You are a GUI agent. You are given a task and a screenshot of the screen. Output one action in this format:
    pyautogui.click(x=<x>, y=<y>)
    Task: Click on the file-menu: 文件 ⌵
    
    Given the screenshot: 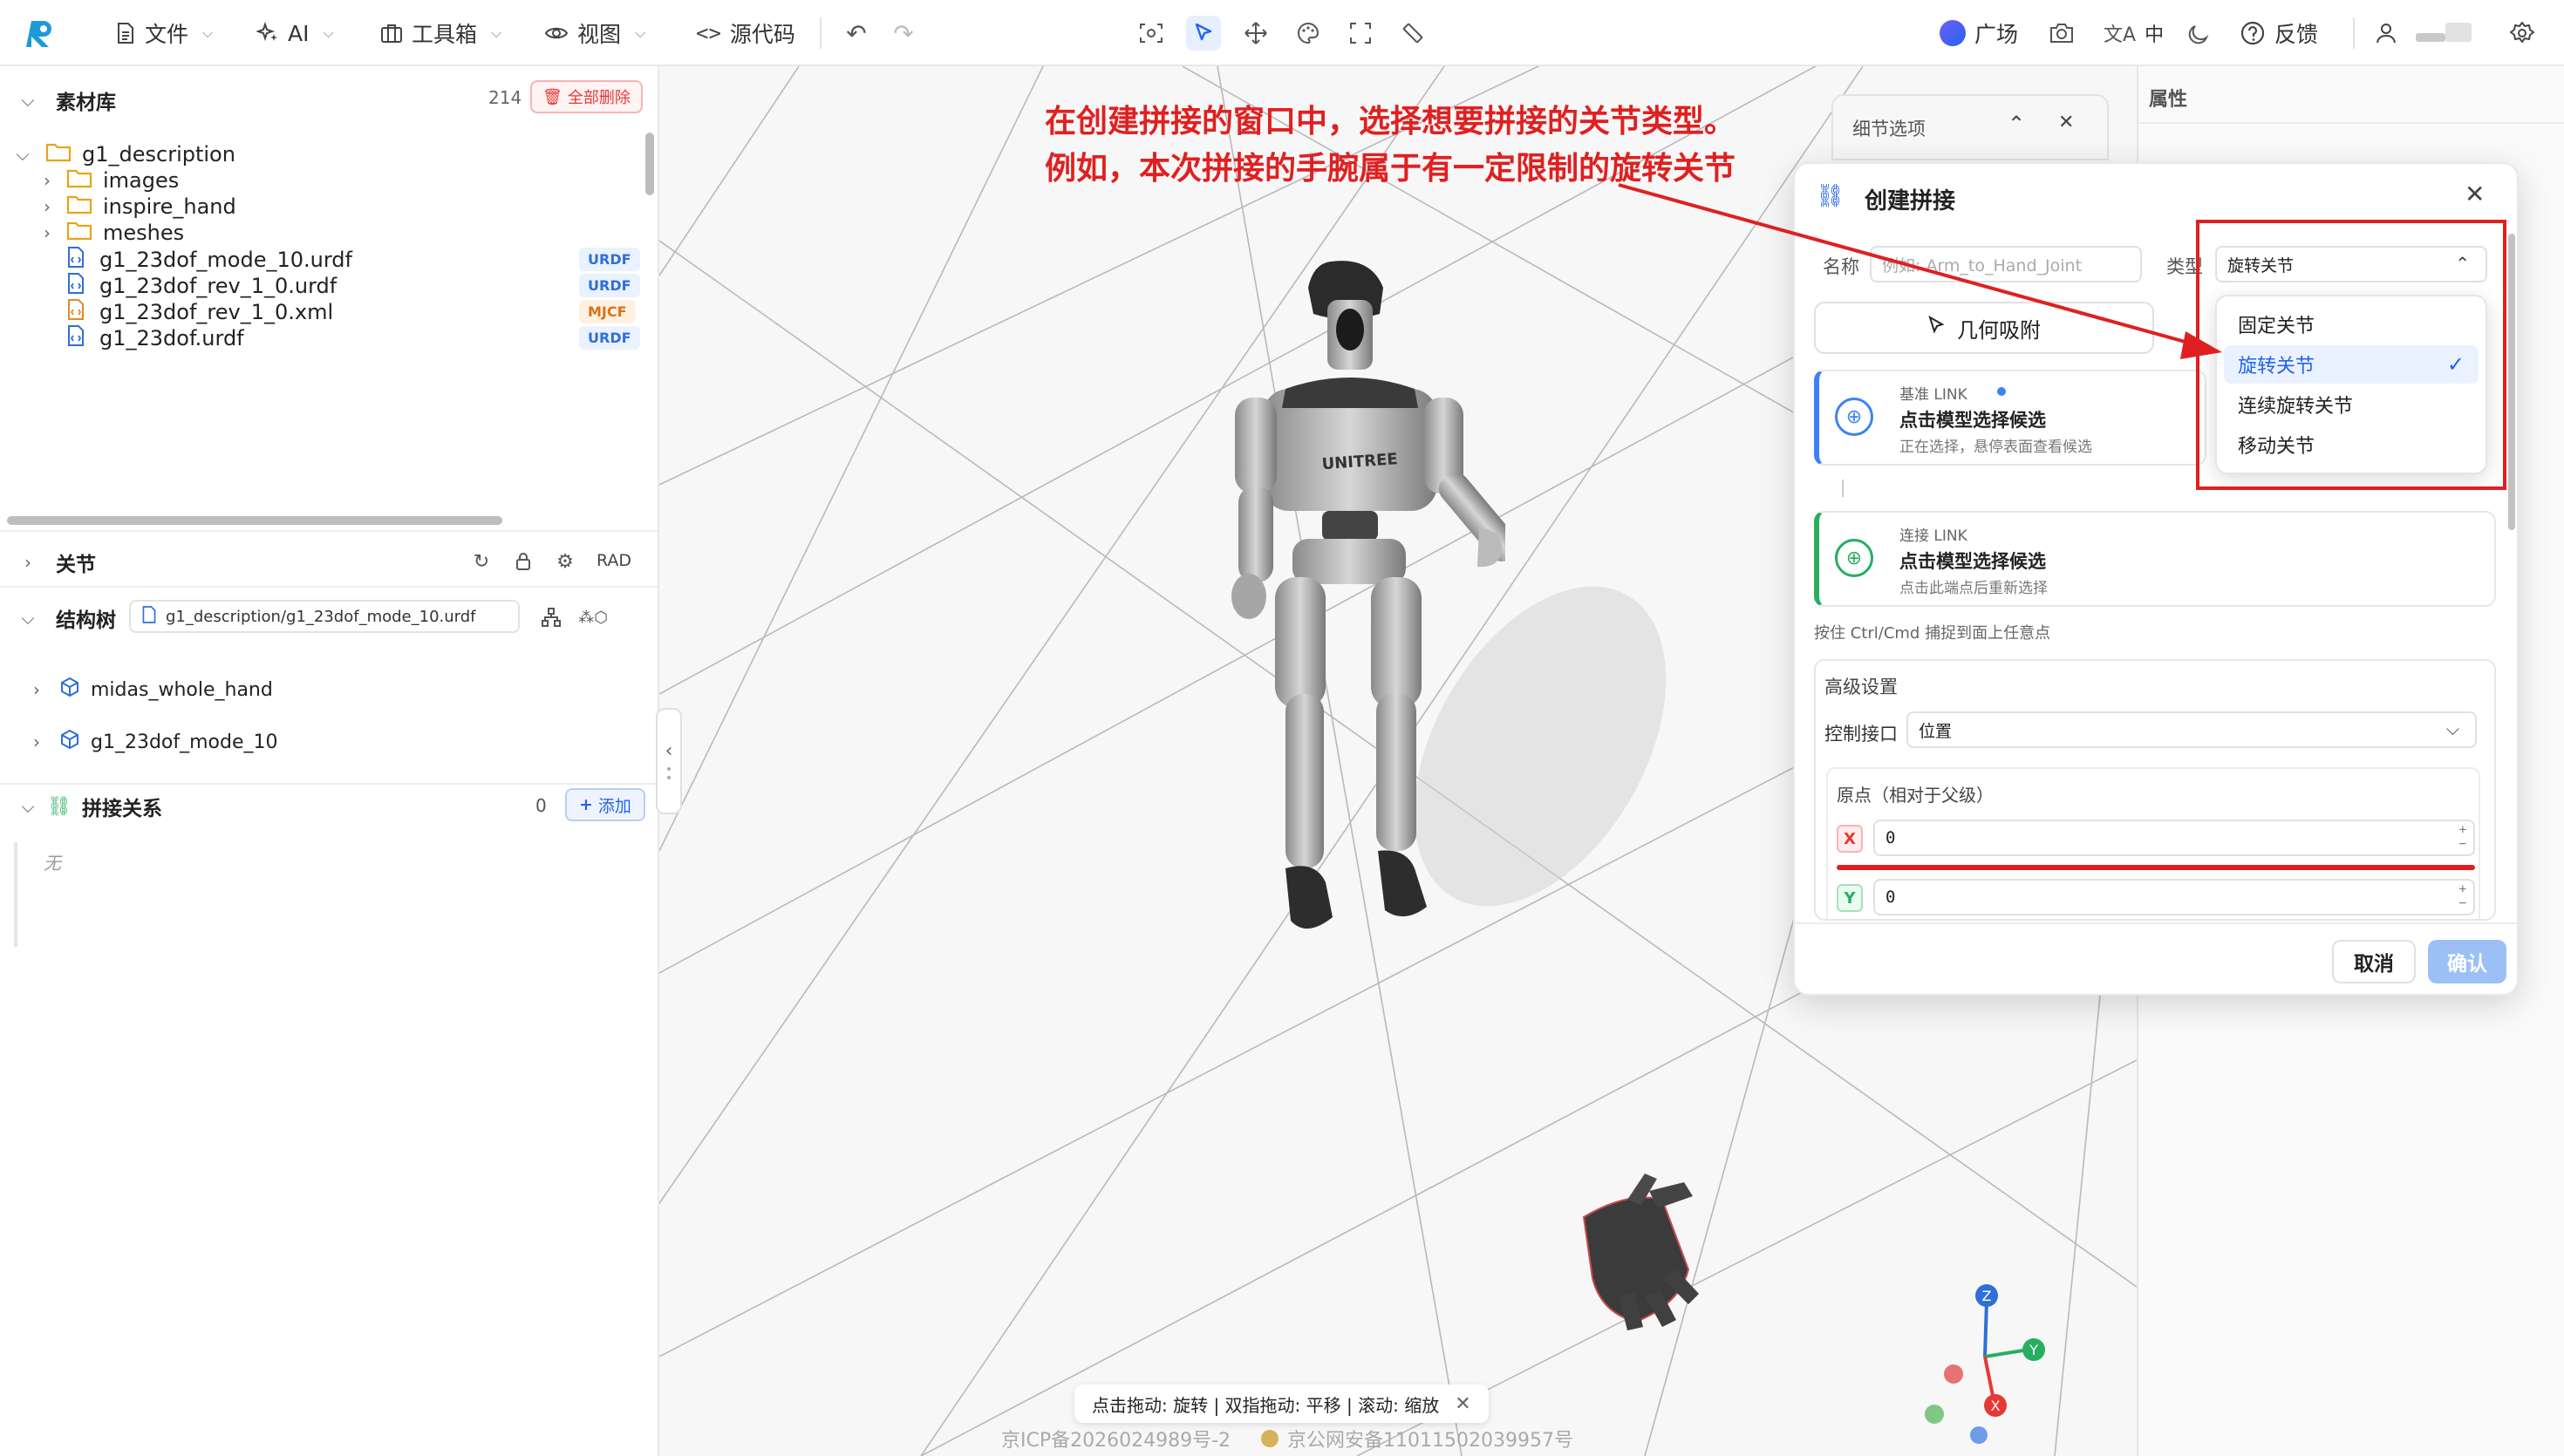 What is the action you would take?
    pyautogui.click(x=164, y=33)
    